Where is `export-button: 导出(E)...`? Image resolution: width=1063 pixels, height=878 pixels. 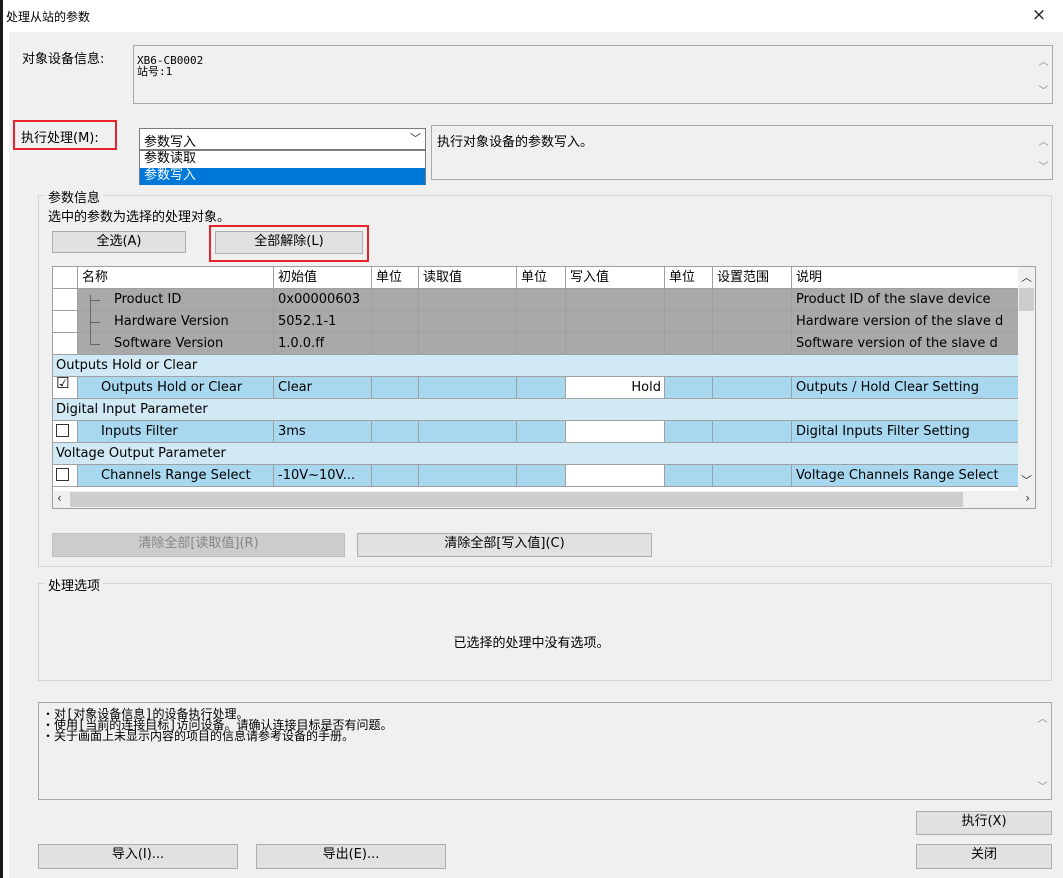 export-button: 导出(E)... is located at coordinates (351, 856).